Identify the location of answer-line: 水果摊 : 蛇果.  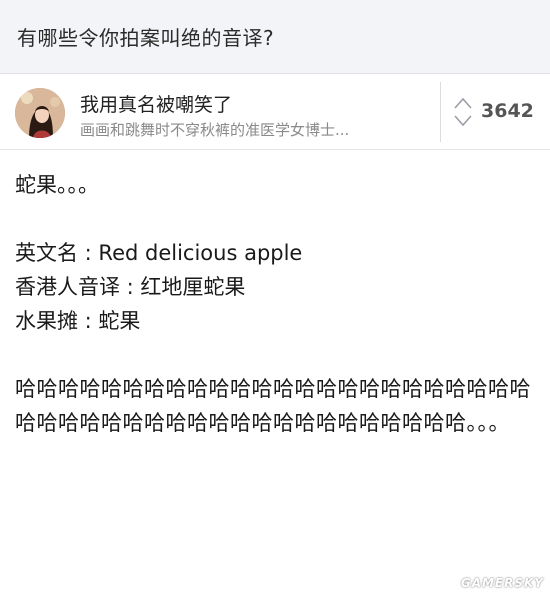
(78, 321).